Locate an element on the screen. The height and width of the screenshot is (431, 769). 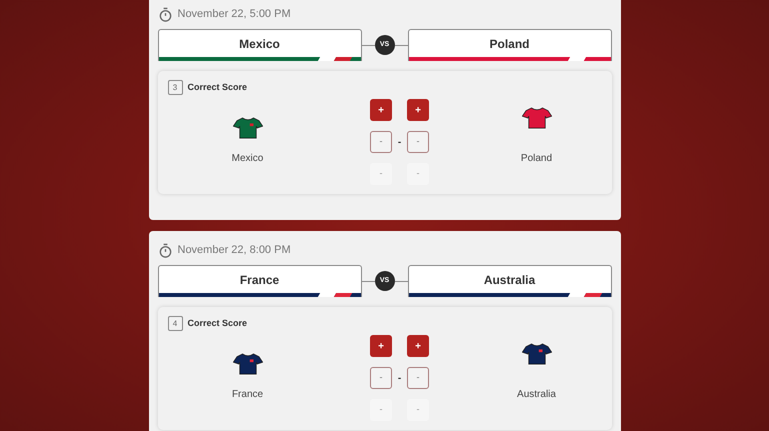
team-box: Poland is located at coordinates (510, 45).